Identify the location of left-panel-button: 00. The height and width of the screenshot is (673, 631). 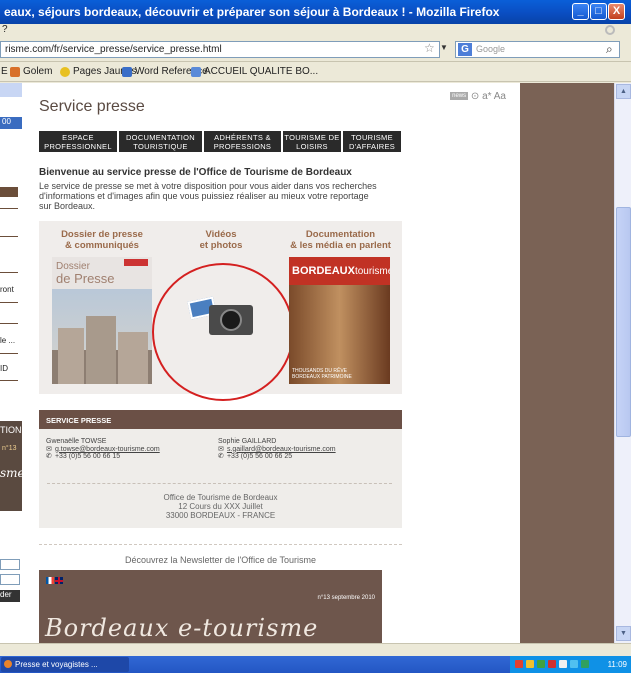
(11, 123).